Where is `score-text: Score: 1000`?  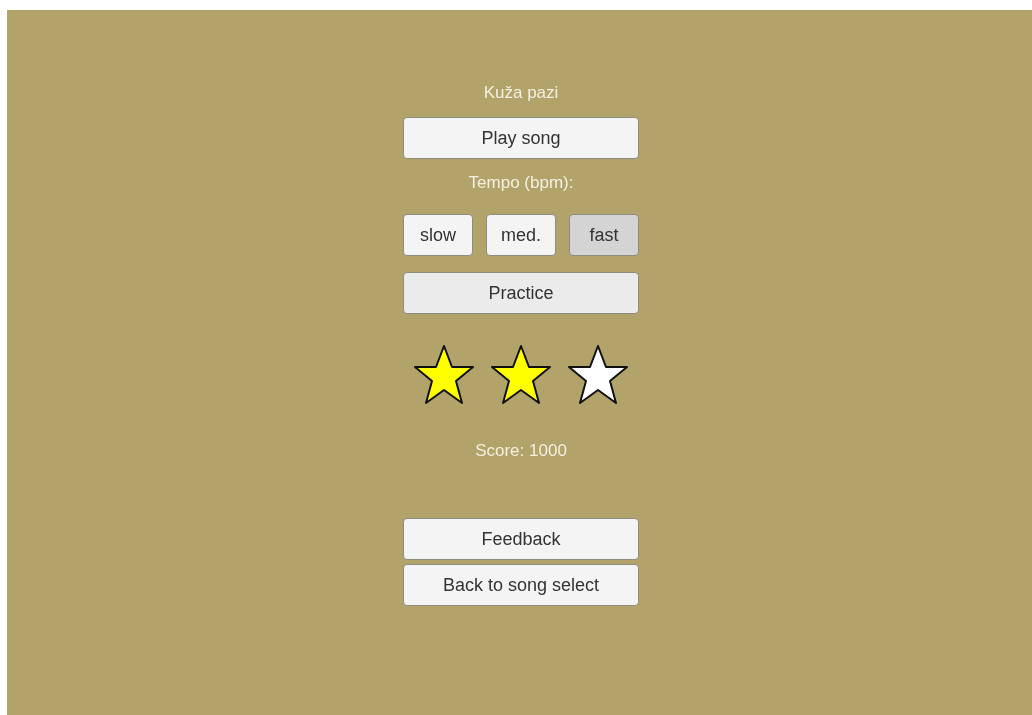 score-text: Score: 1000 is located at coordinates (521, 451).